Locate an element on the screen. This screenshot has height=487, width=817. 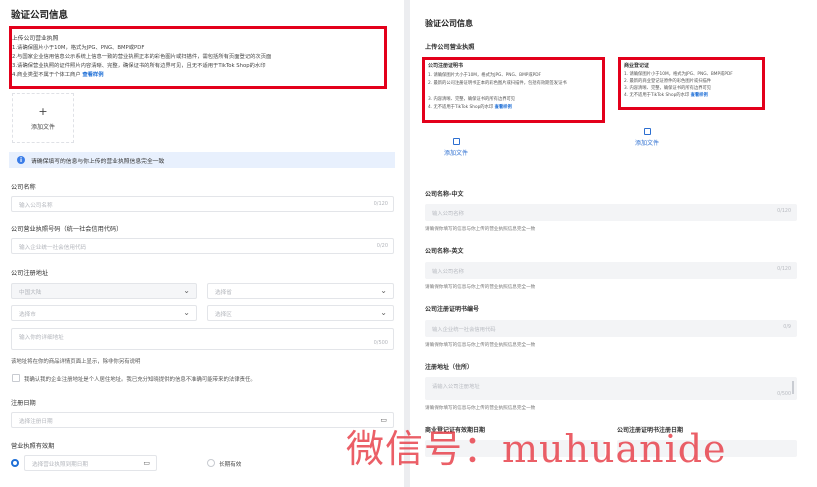
add-file-label: 添加文件 is located at coordinates (42, 127).